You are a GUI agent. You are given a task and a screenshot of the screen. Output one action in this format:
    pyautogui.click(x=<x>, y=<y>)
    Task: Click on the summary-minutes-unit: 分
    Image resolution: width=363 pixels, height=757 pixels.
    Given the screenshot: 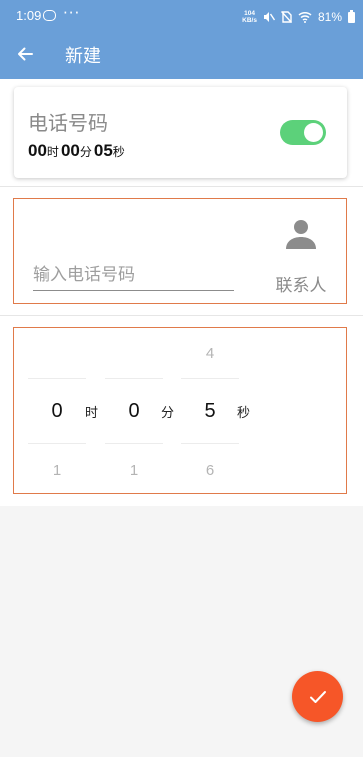 What is the action you would take?
    pyautogui.click(x=85, y=152)
    